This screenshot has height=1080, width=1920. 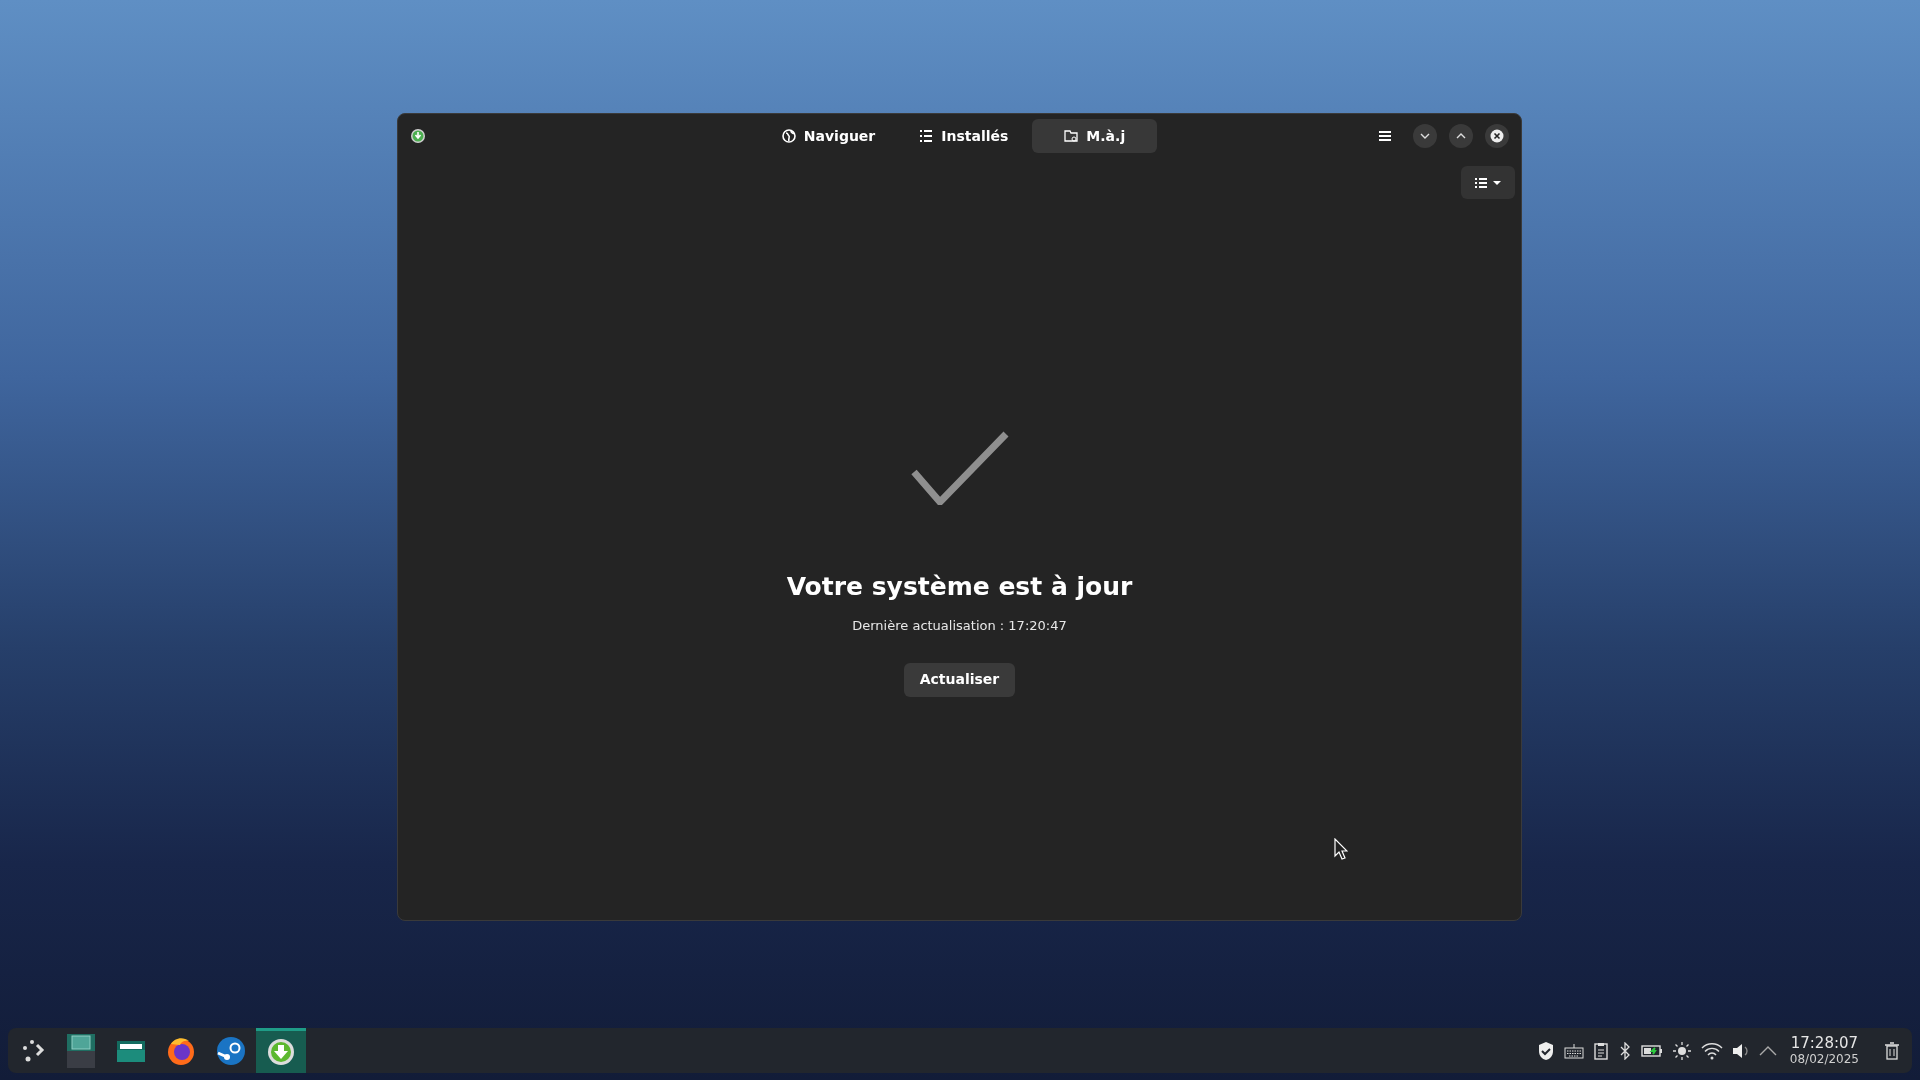 I want to click on mouse-cursor-icon, so click(x=1341, y=849).